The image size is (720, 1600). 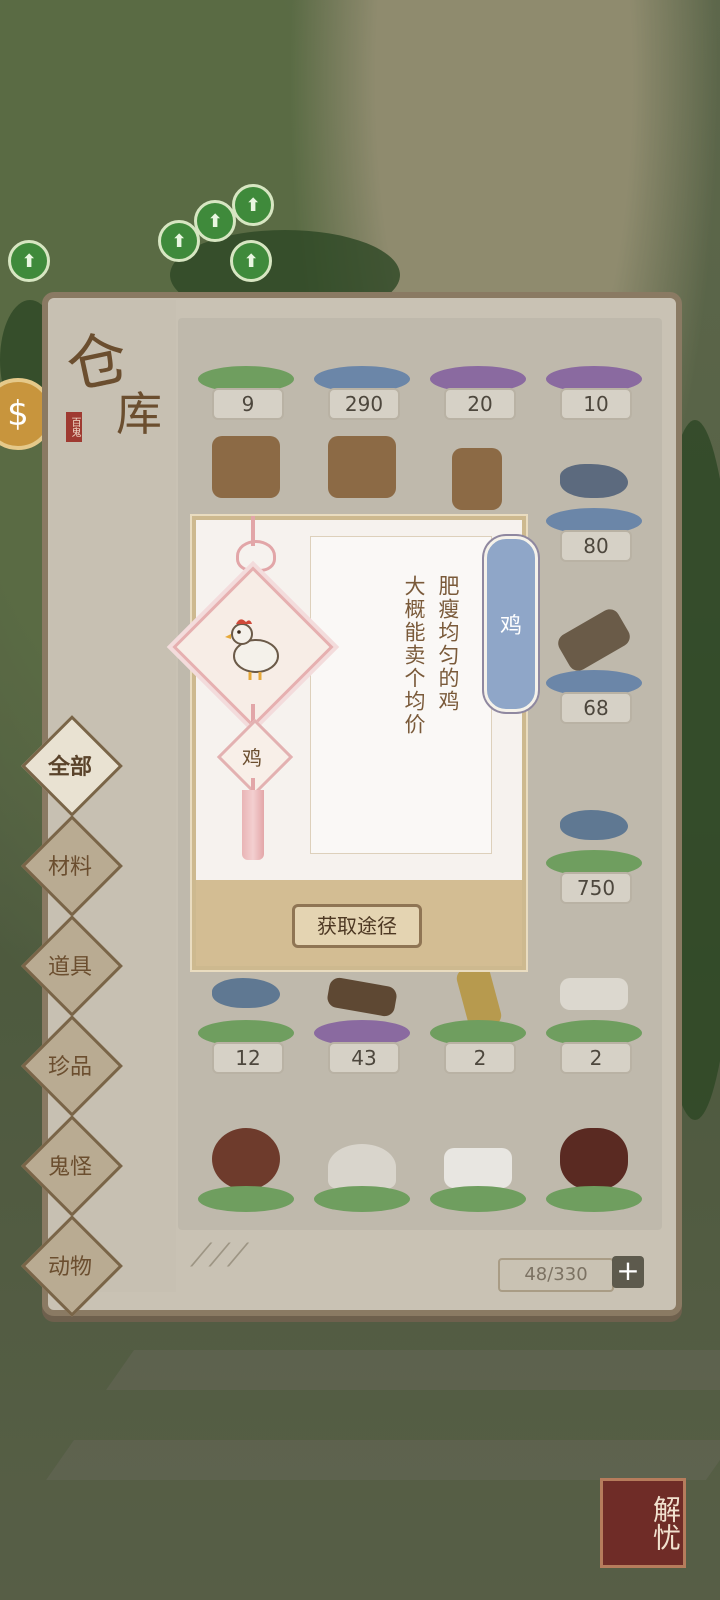 I want to click on title-char: 库, so click(x=139, y=414).